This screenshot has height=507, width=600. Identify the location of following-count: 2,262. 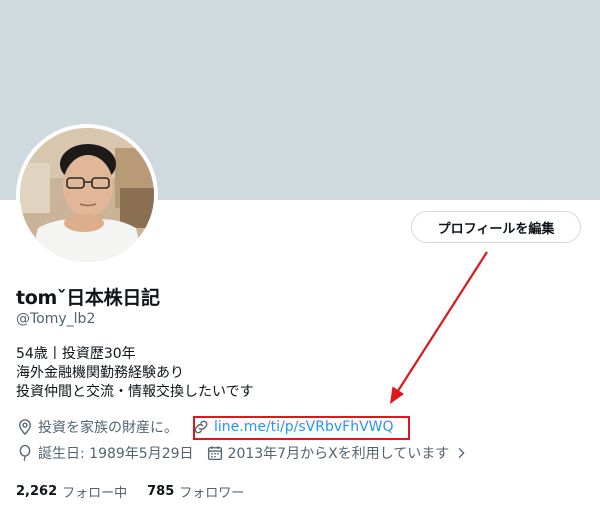
(37, 491).